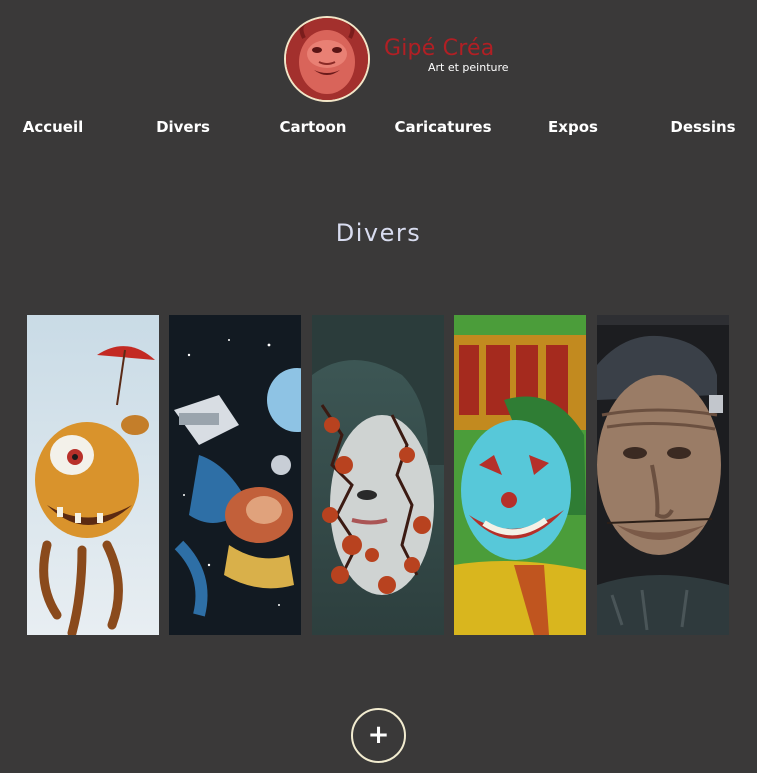  Describe the element at coordinates (439, 48) in the screenshot. I see `brand-name: Gipé Créa` at that location.